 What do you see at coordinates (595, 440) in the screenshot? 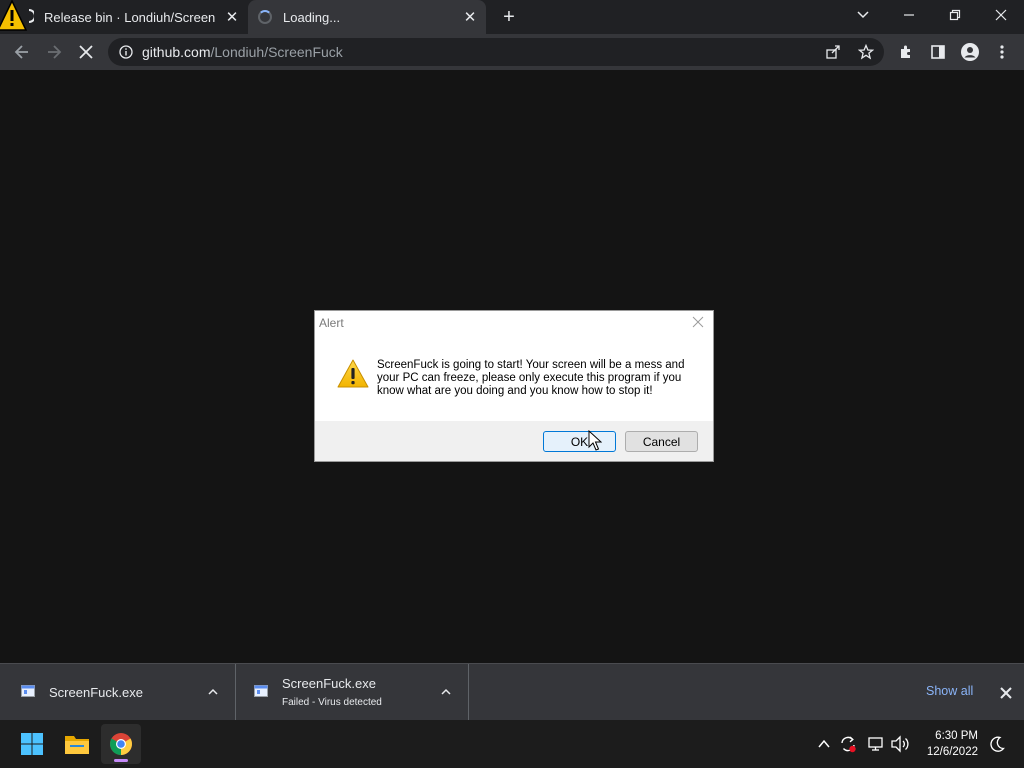
I see `mouse-cursor-icon` at bounding box center [595, 440].